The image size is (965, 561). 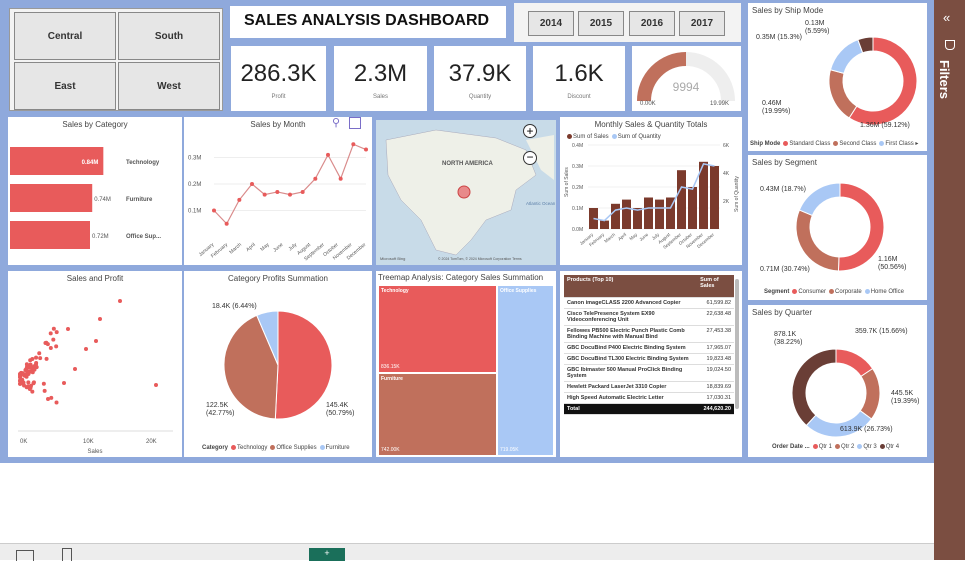 What do you see at coordinates (715, 334) in the screenshot?
I see `product-sales: 27,453.38` at bounding box center [715, 334].